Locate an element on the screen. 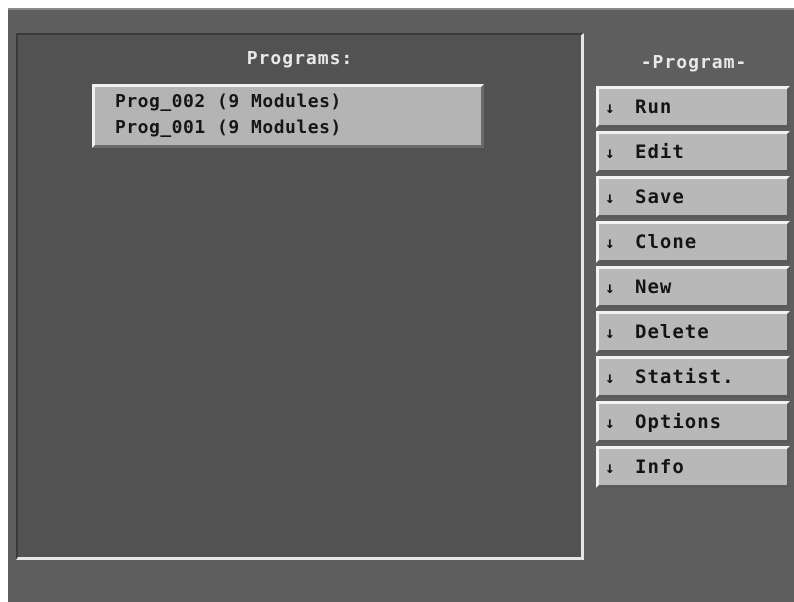 This screenshot has width=794, height=602. delete-button: ↓ Delete is located at coordinates (693, 332).